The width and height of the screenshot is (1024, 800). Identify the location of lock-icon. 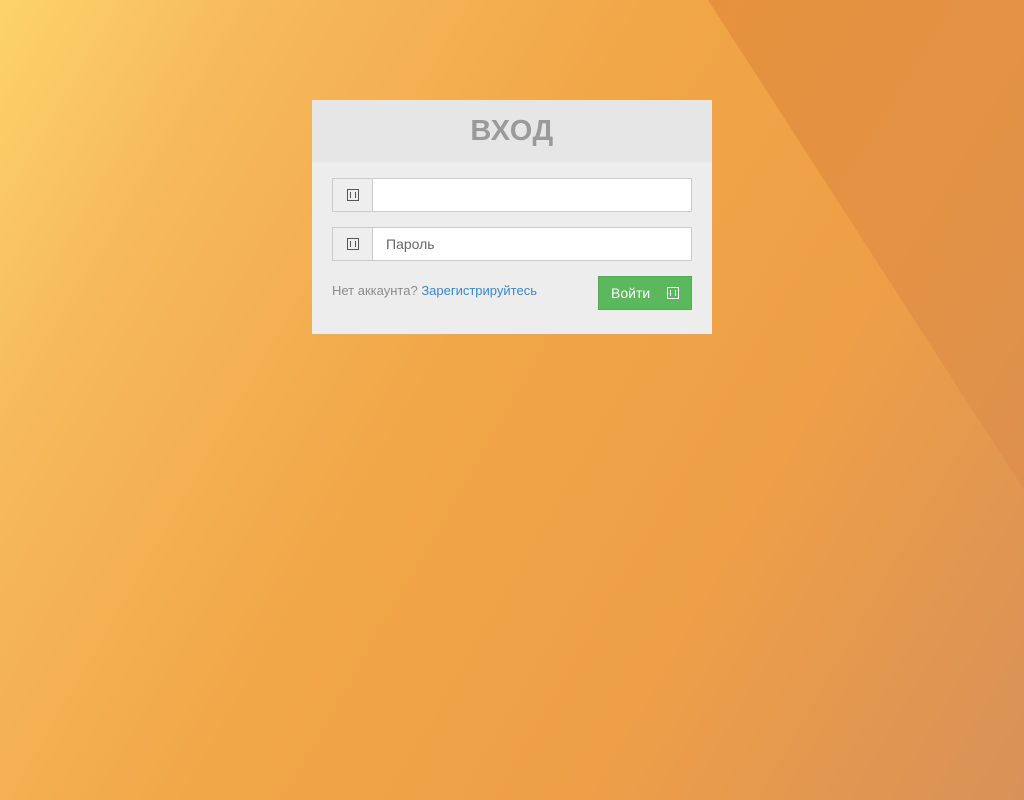
(352, 244).